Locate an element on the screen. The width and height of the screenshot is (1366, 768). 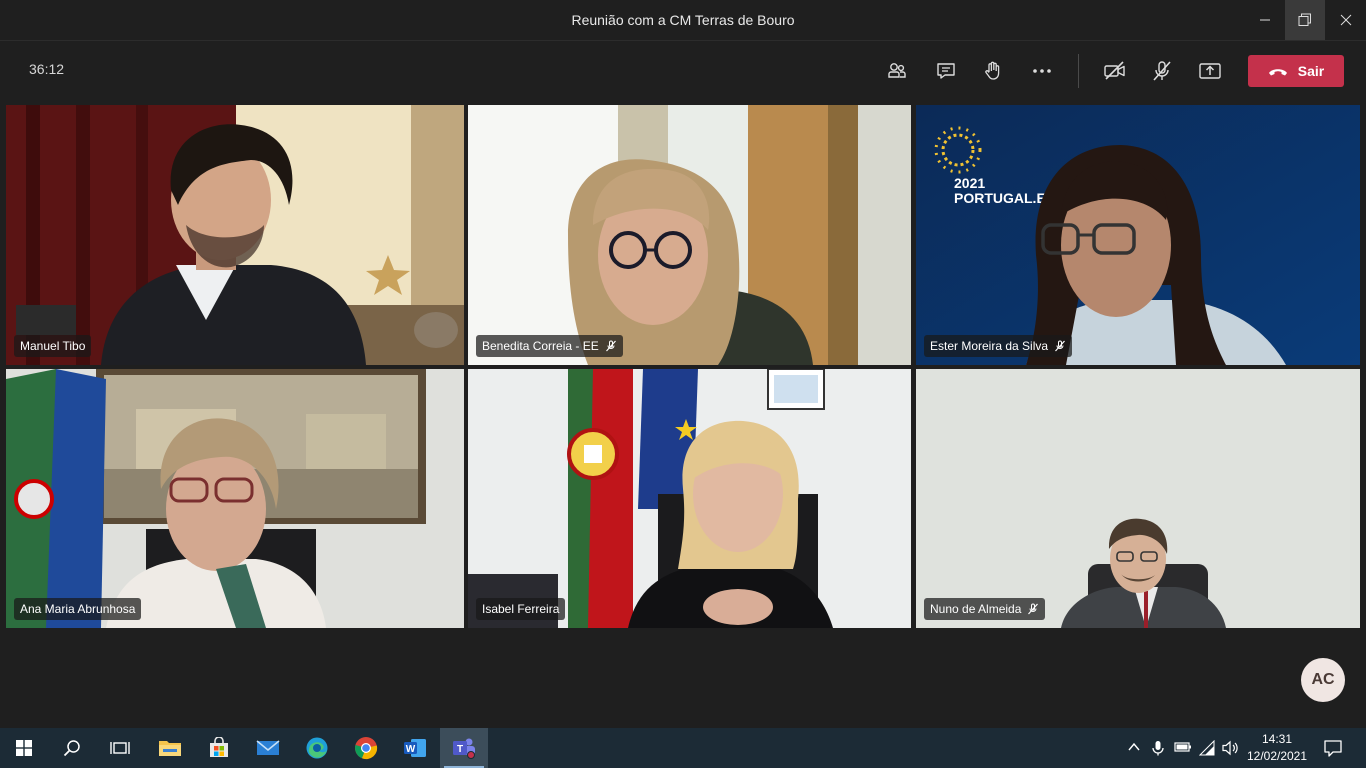
edge-icon is located at coordinates (317, 748).